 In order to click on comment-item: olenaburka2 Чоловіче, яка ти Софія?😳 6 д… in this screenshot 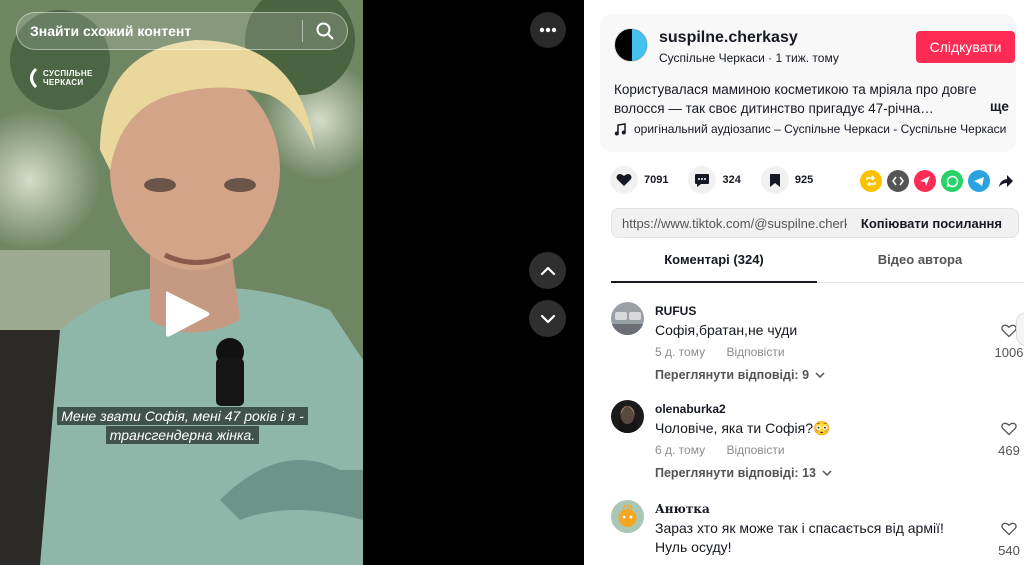, I will do `click(817, 445)`.